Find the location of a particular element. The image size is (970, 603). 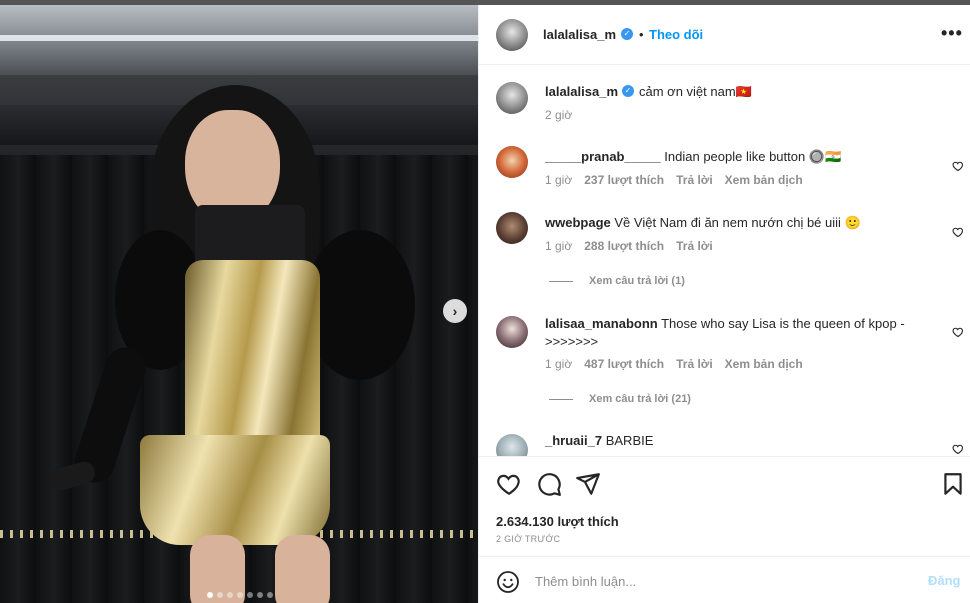

post-actions: 2.634.130 lượt thích 2 GIỜ TRƯỚC is located at coordinates (724, 506).